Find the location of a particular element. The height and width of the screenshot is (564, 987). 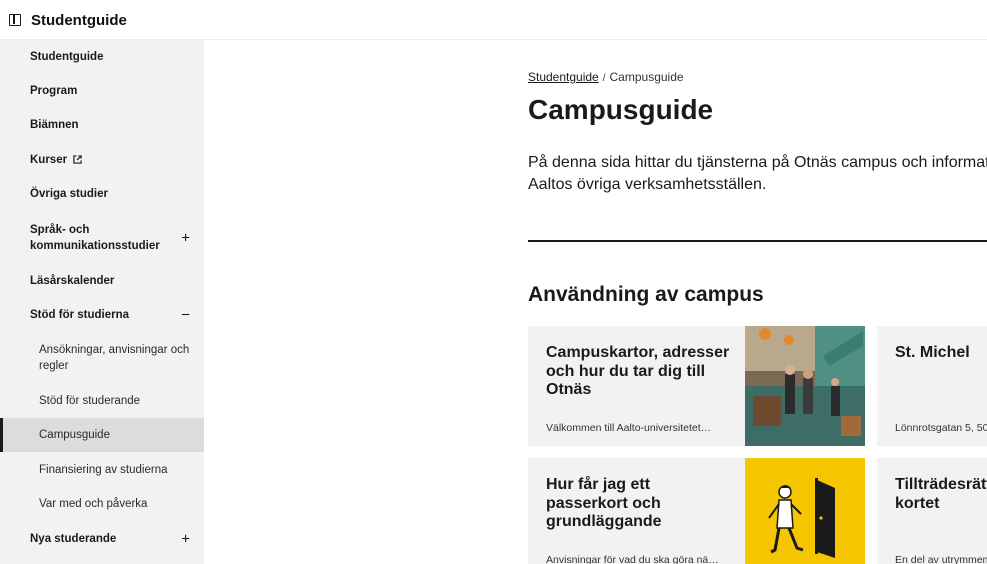

sidebar-item-stod-for-studierna: Stöd för studierna − is located at coordinates (102, 315).